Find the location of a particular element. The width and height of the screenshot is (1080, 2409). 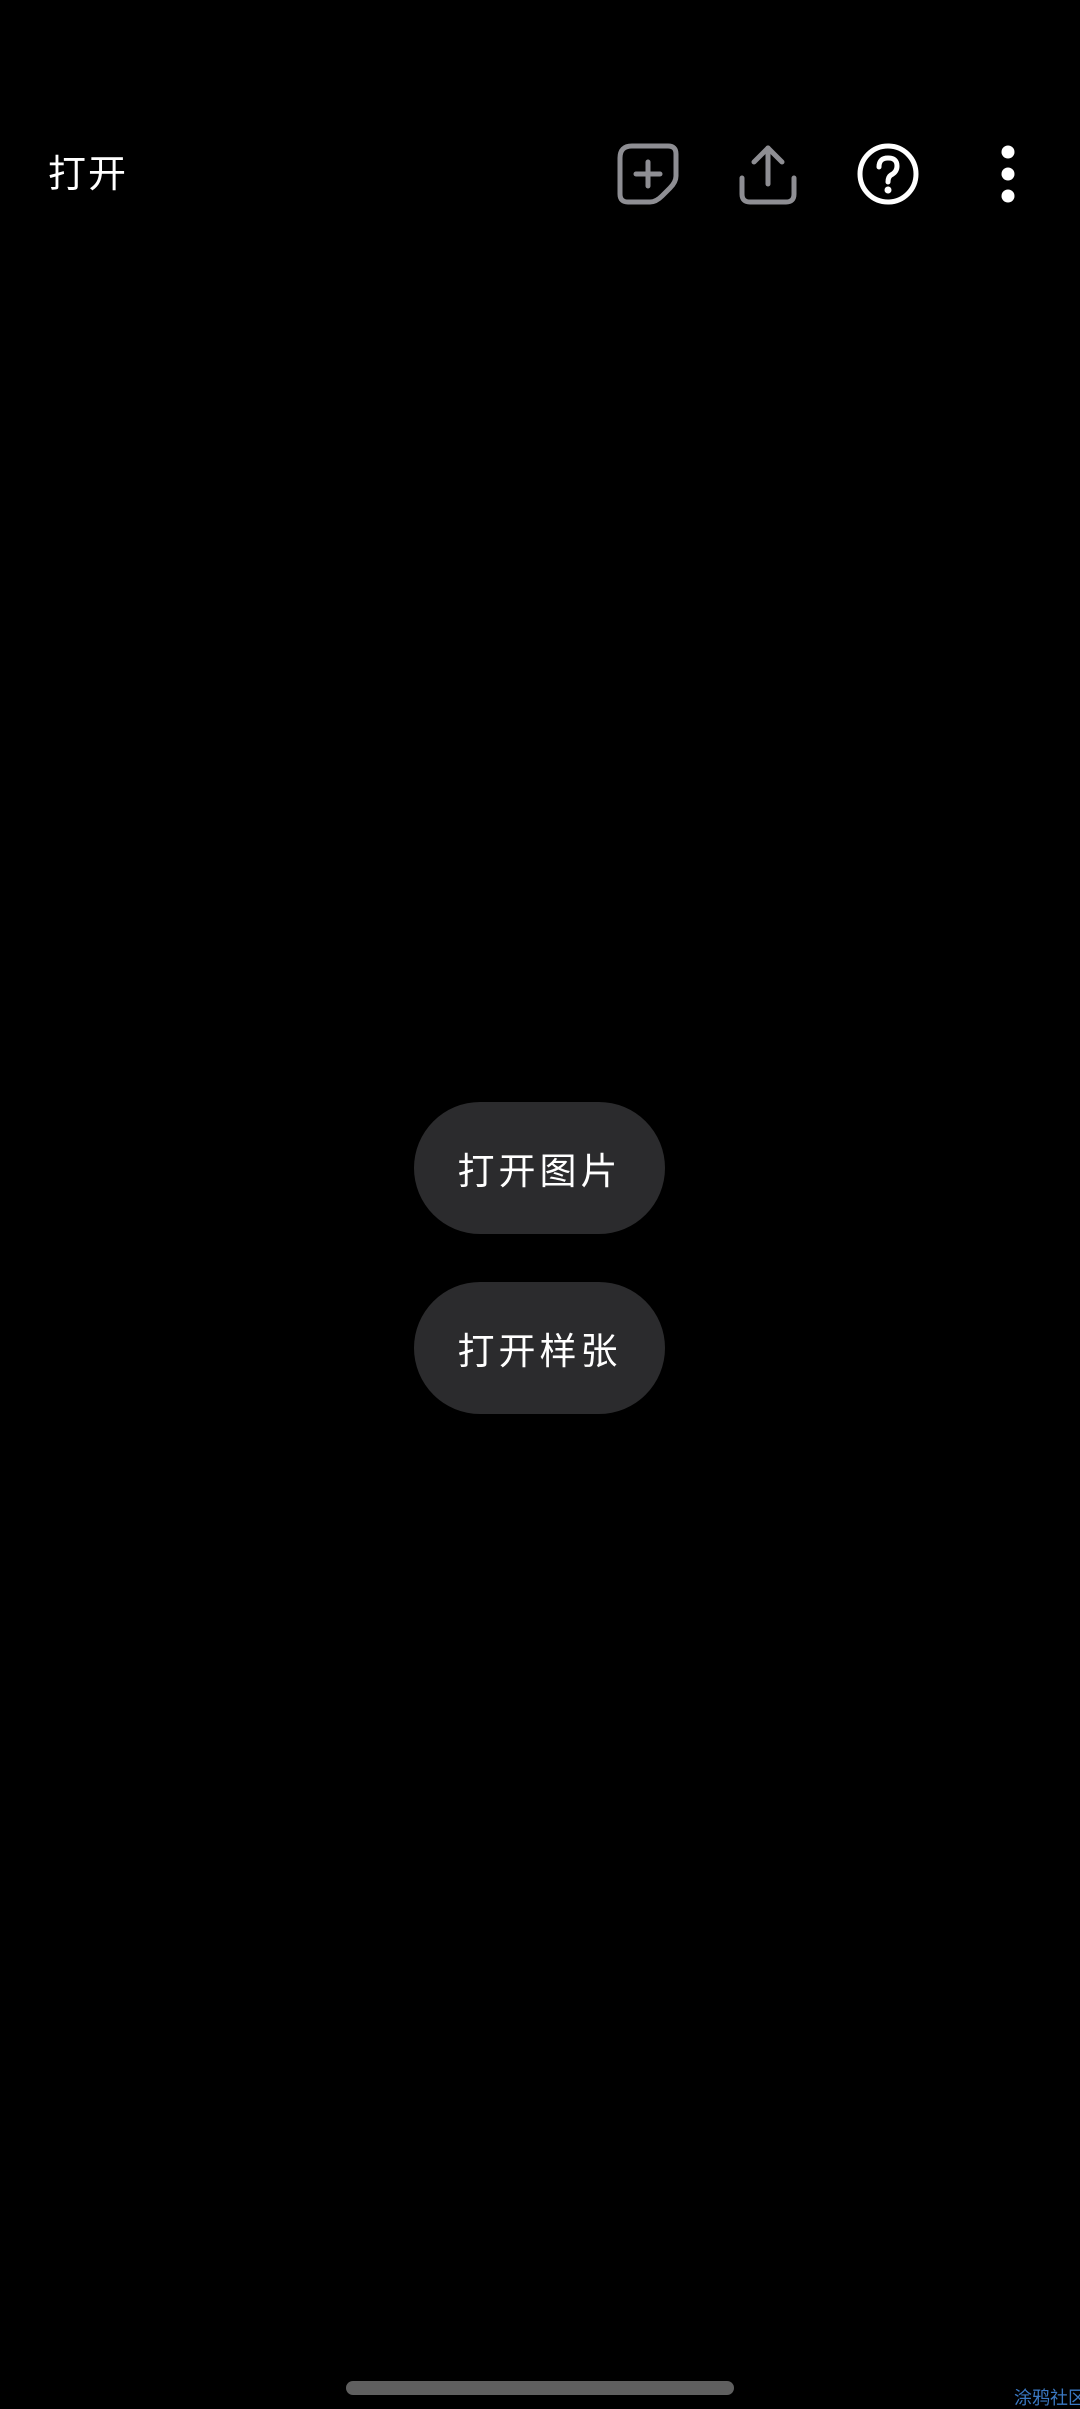

open-sample-button: 打开样张 is located at coordinates (539, 1348).